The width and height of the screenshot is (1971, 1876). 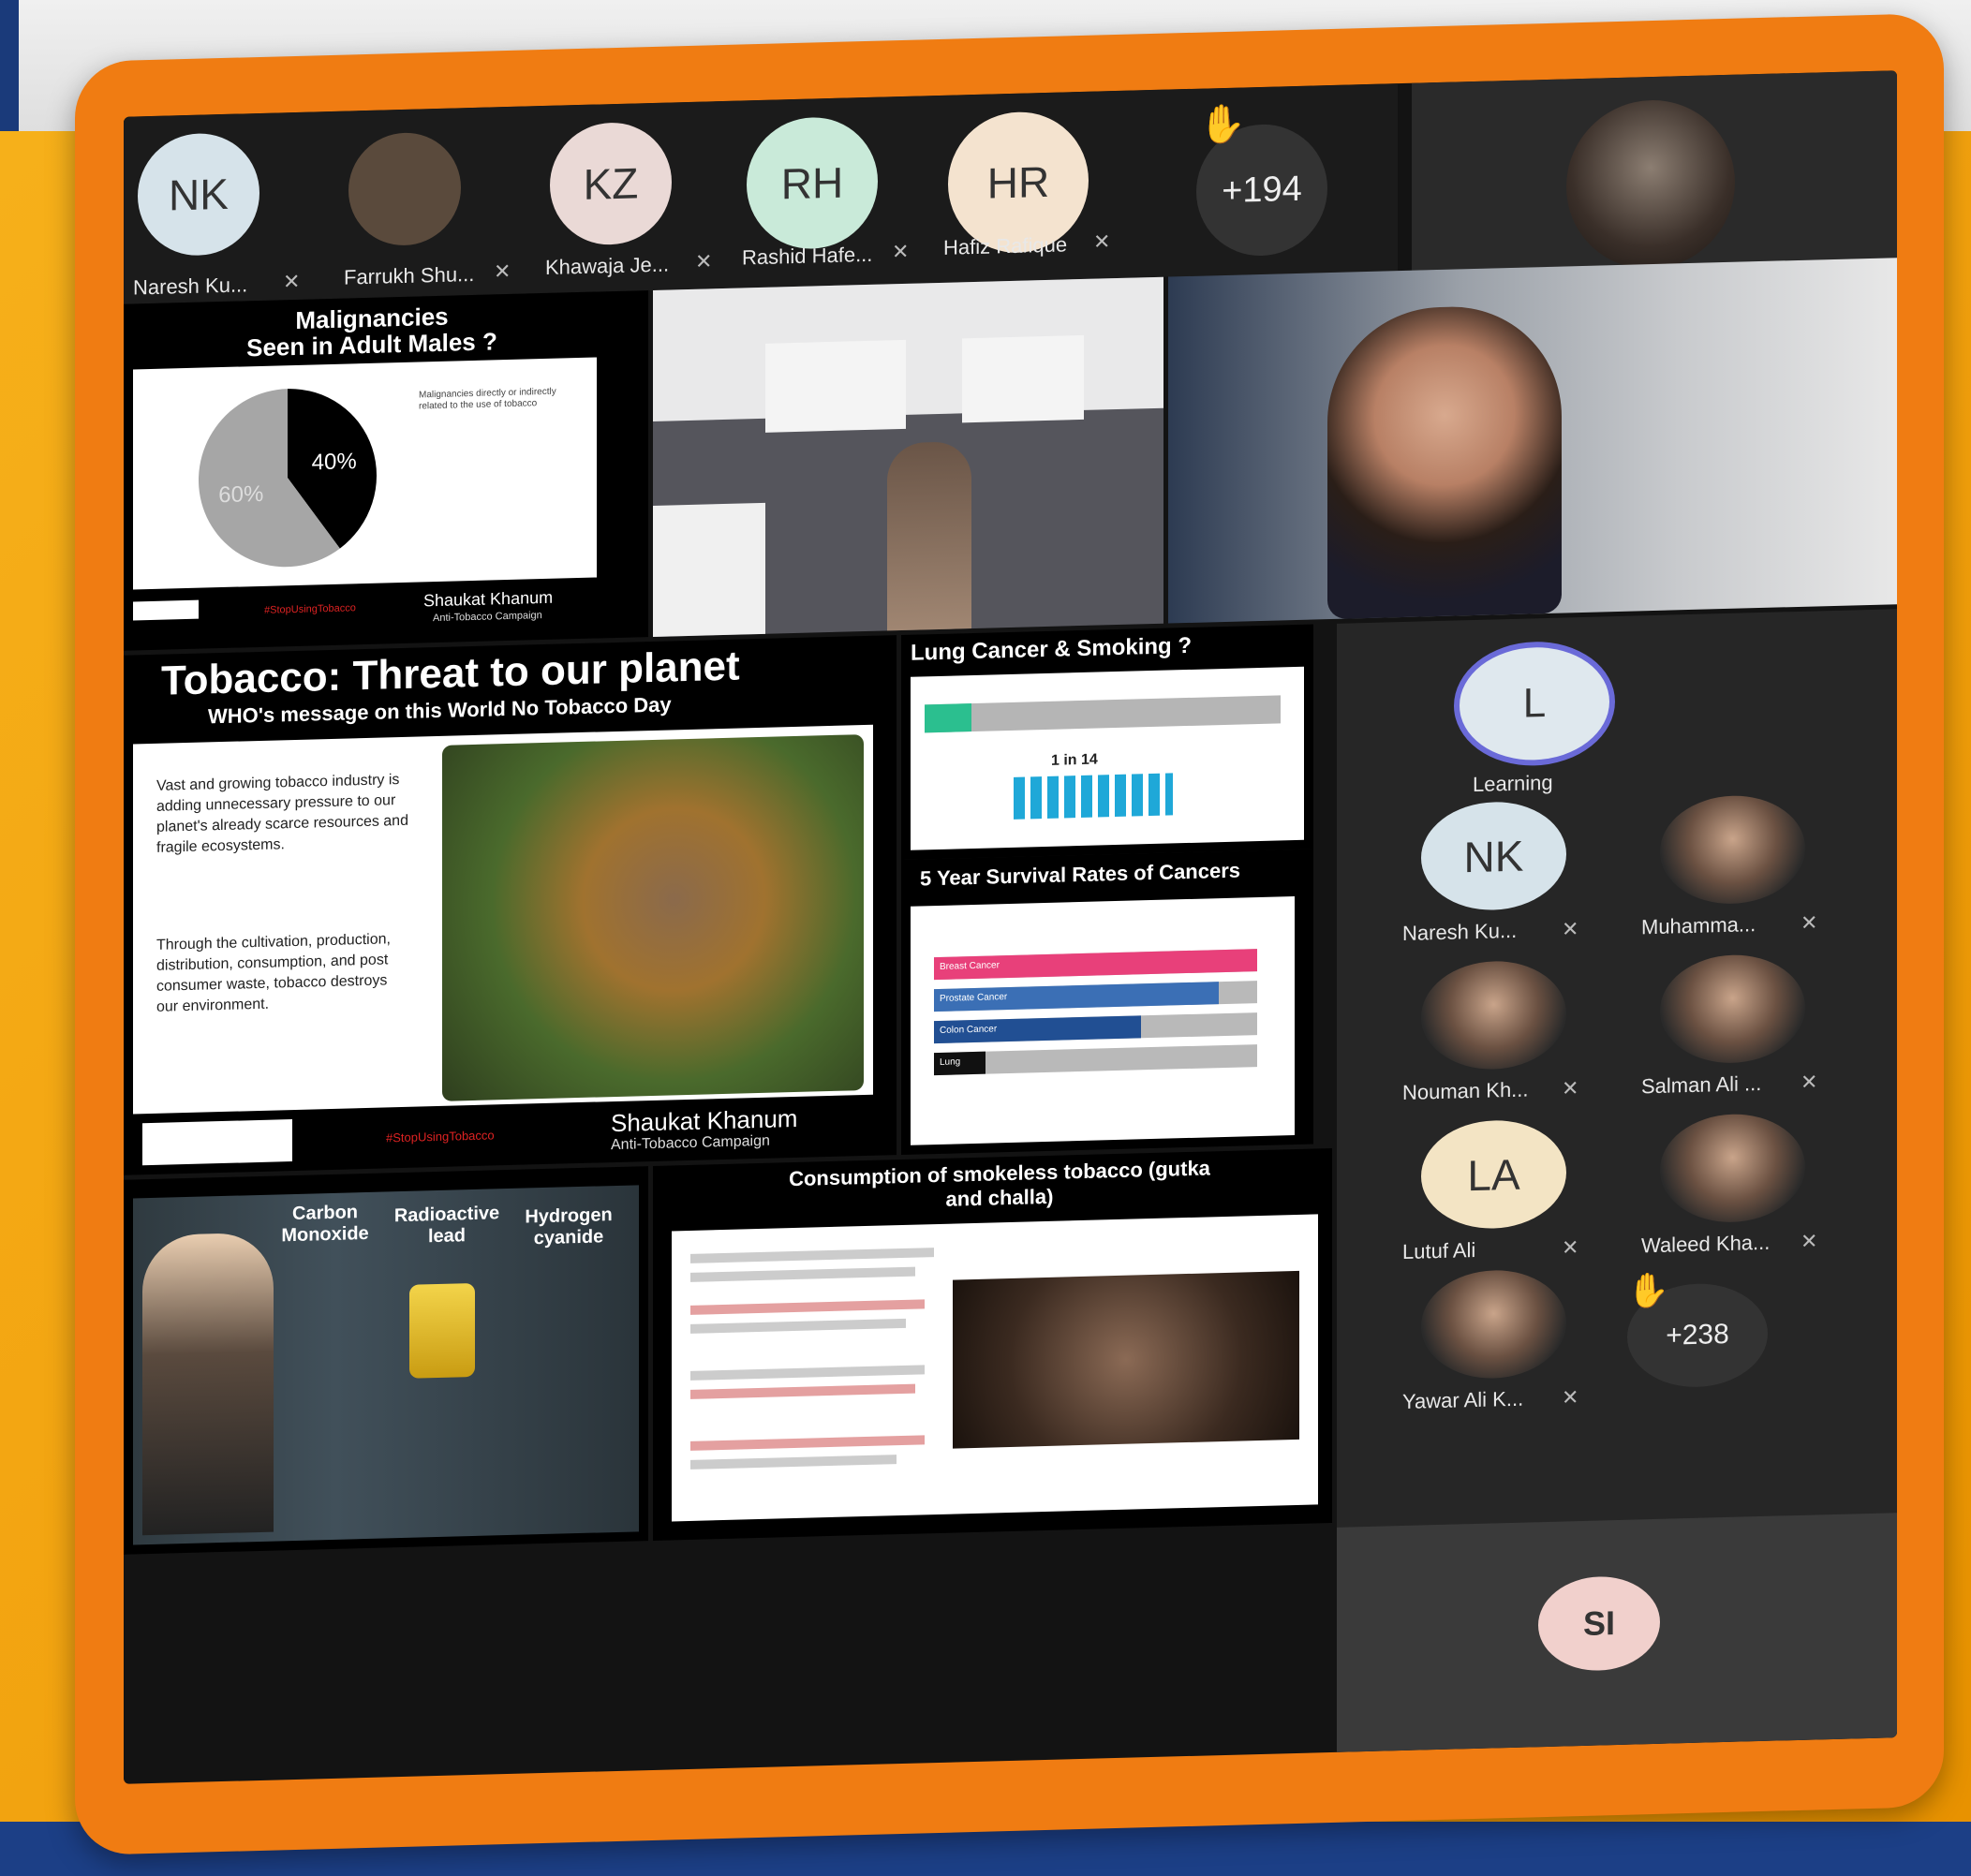 I want to click on brand-name: Shaukat Khanum, so click(x=488, y=599).